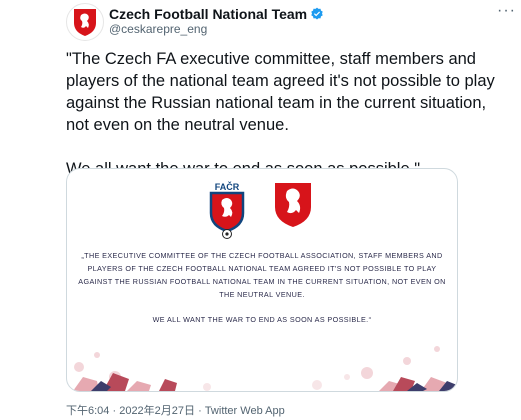 This screenshot has height=420, width=521. Describe the element at coordinates (245, 411) in the screenshot. I see `tweet-source: Twitter Web App` at that location.